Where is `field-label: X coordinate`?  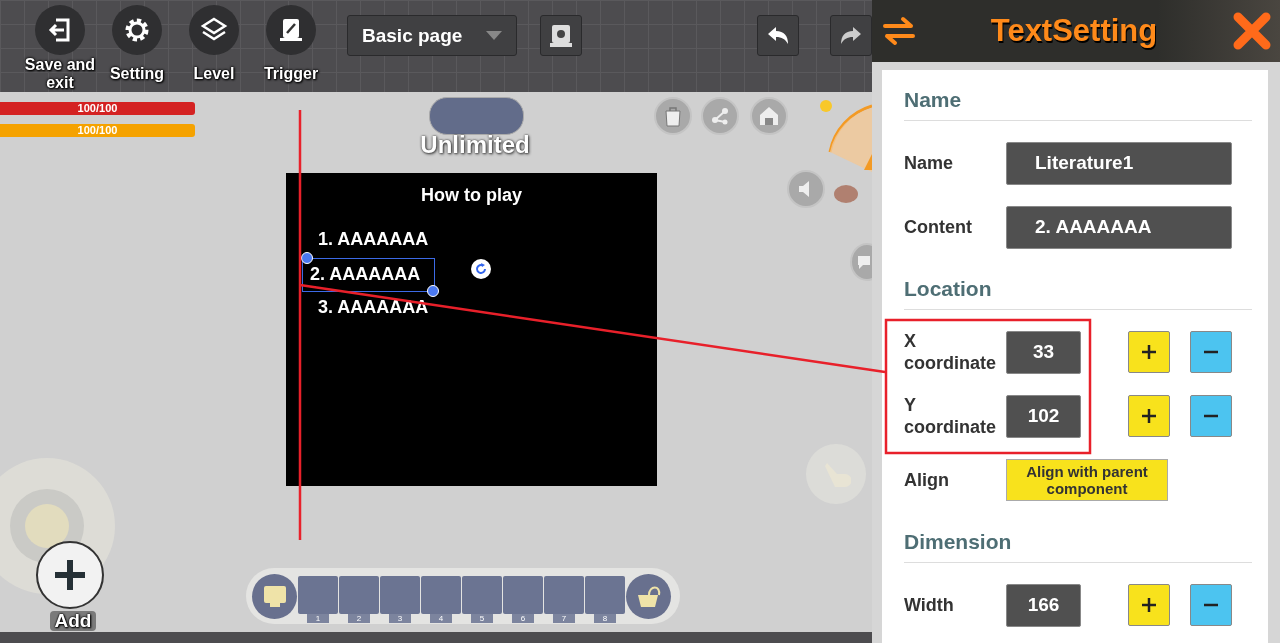 field-label: X coordinate is located at coordinates (950, 352).